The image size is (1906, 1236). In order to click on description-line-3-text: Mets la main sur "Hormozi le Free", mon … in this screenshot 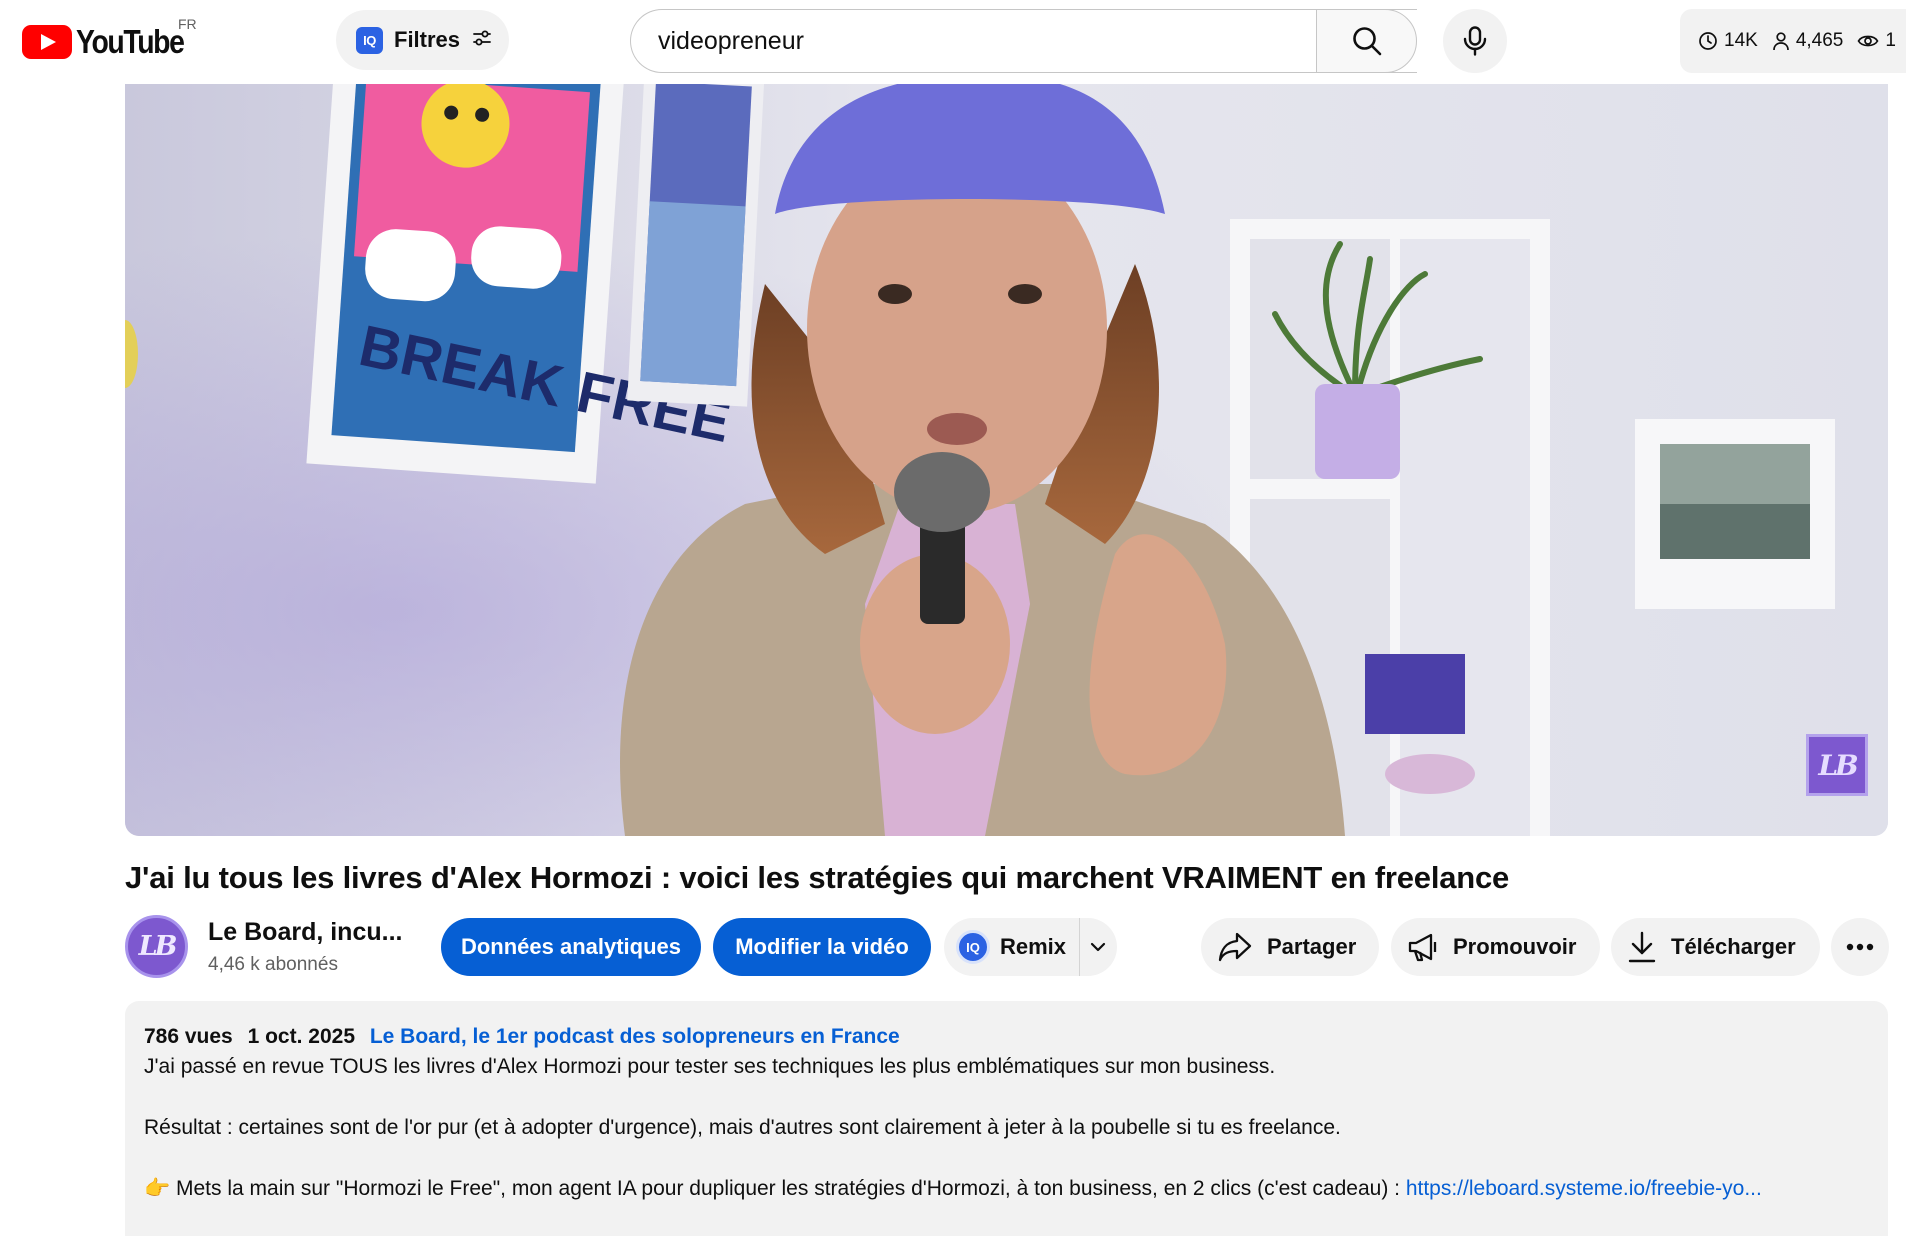, I will do `click(791, 1188)`.